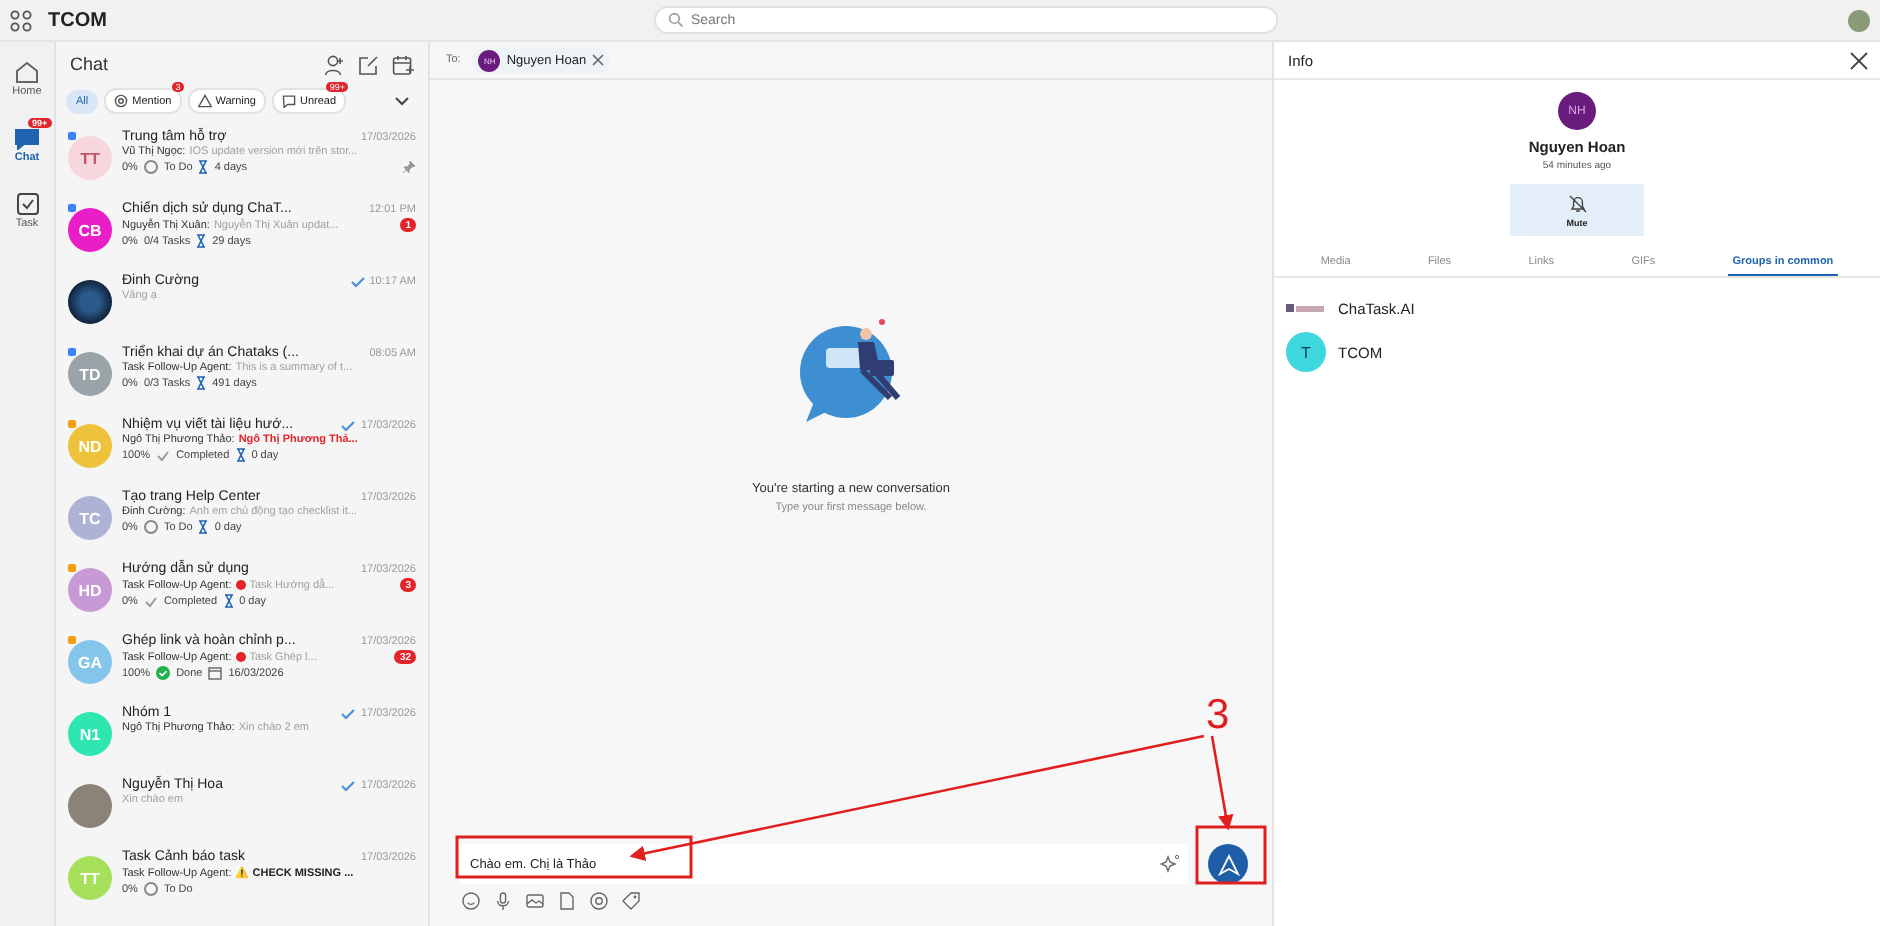  Describe the element at coordinates (567, 901) in the screenshot. I see `file-icon` at that location.